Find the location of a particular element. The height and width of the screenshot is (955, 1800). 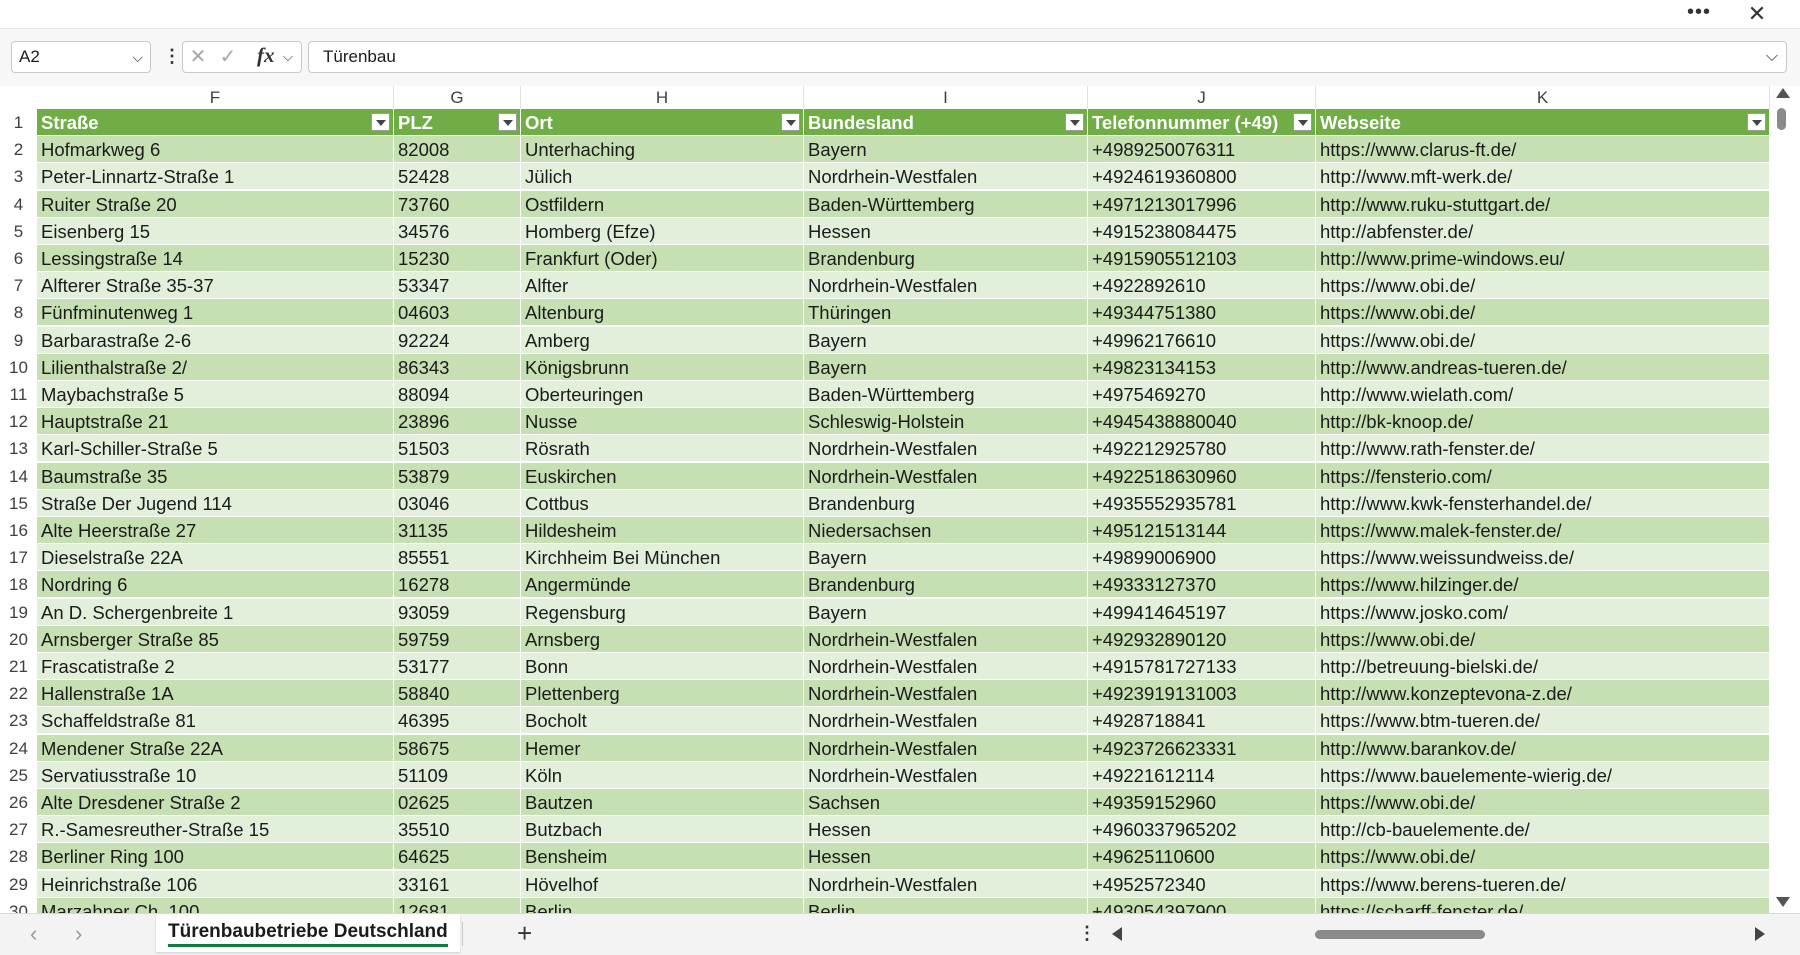

table-cell: http://www.andreas-tueren.de/ is located at coordinates (1543, 367).